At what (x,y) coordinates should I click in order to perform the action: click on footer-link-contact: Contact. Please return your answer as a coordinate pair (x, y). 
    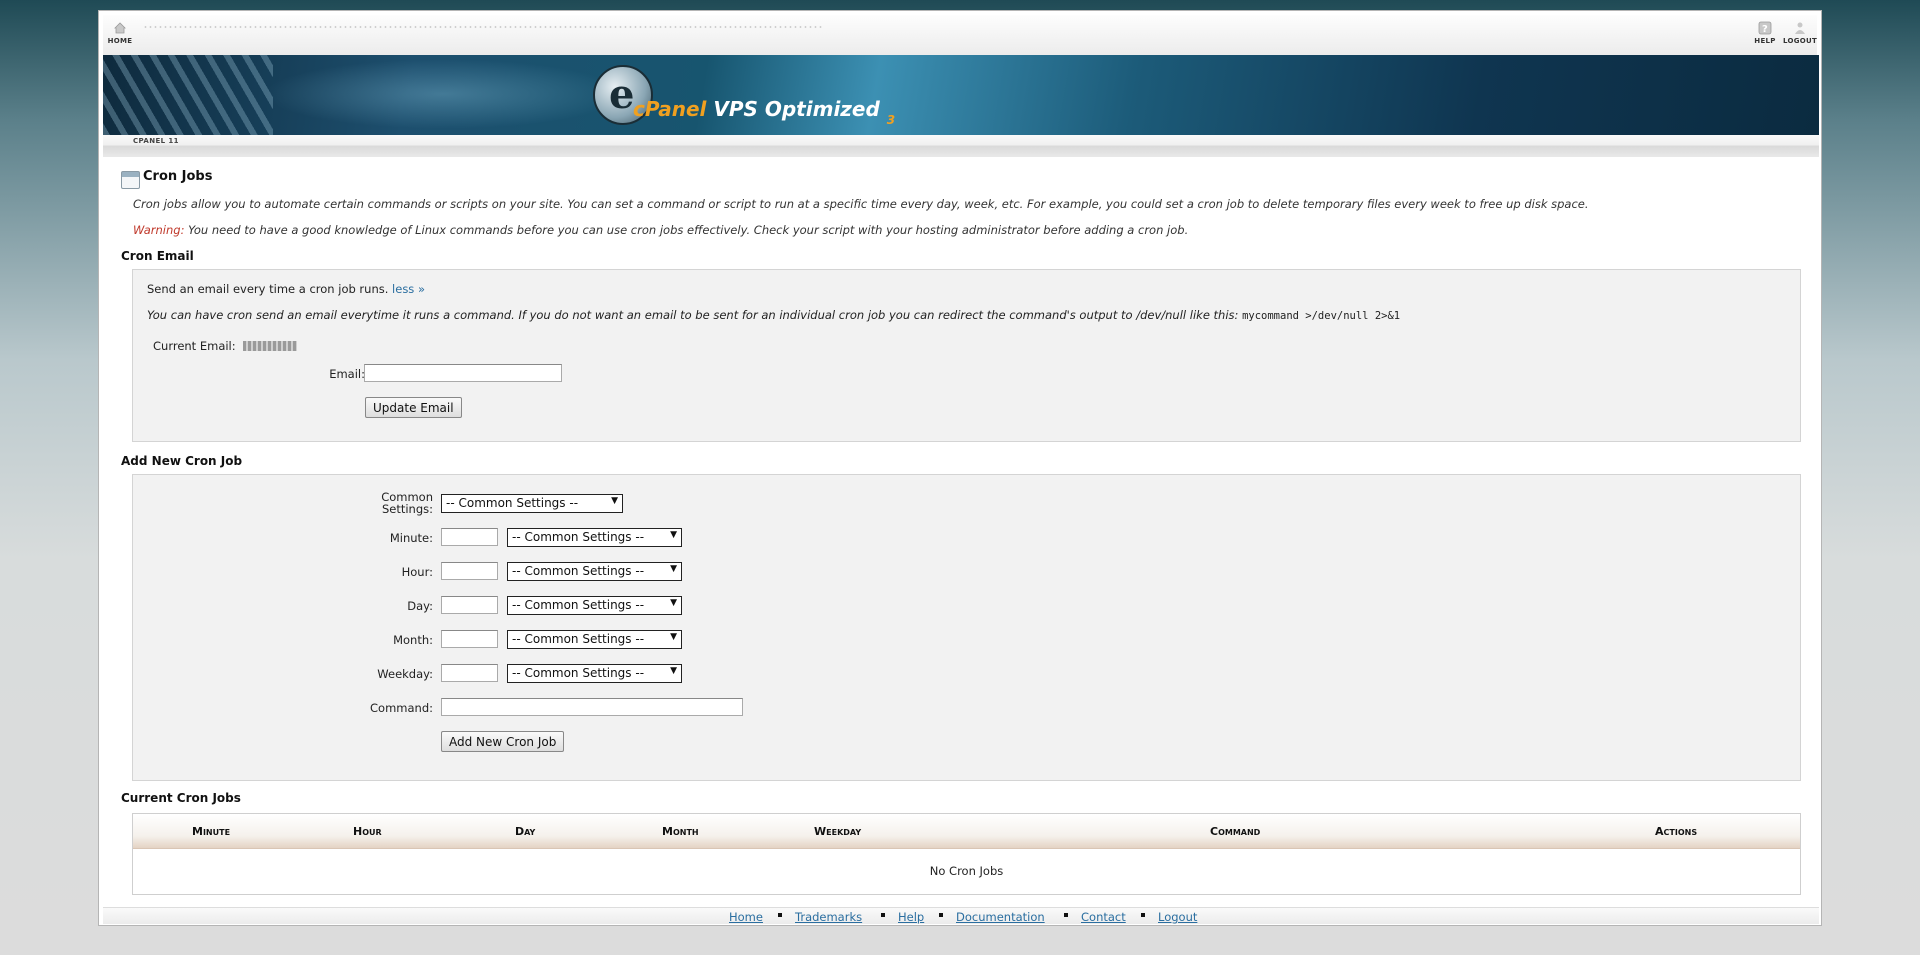
    Looking at the image, I should click on (1103, 917).